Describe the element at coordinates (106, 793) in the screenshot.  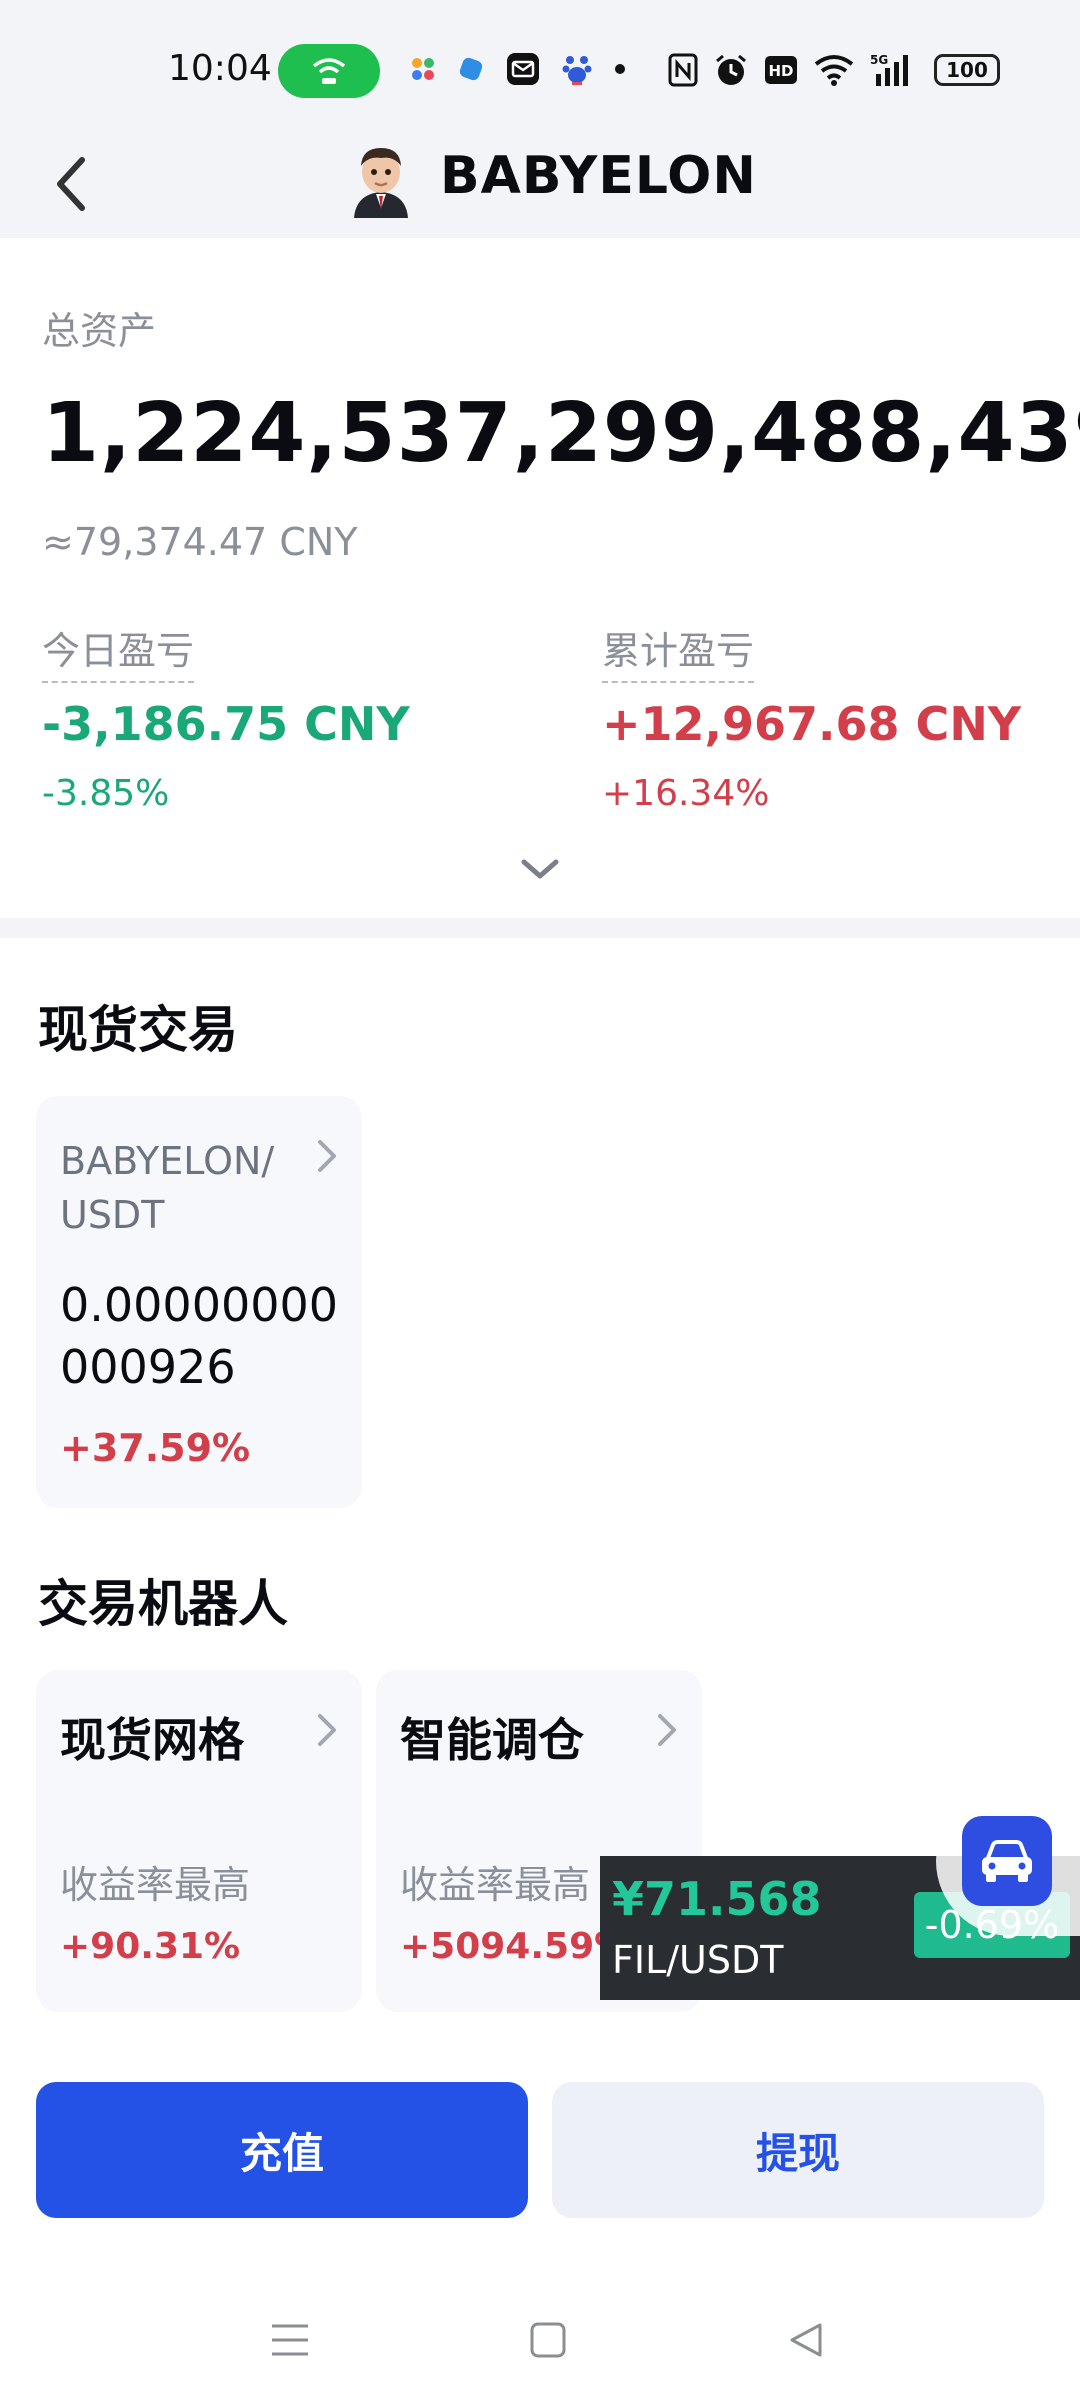
I see `today-pnl-percent: -3.85%` at that location.